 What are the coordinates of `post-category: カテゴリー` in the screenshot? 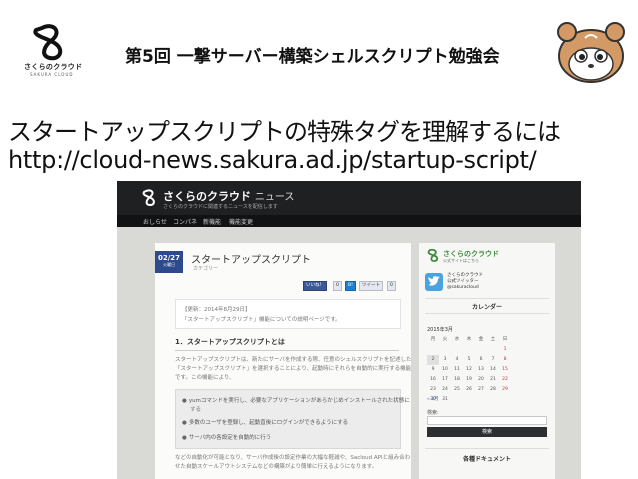 It's located at (205, 268).